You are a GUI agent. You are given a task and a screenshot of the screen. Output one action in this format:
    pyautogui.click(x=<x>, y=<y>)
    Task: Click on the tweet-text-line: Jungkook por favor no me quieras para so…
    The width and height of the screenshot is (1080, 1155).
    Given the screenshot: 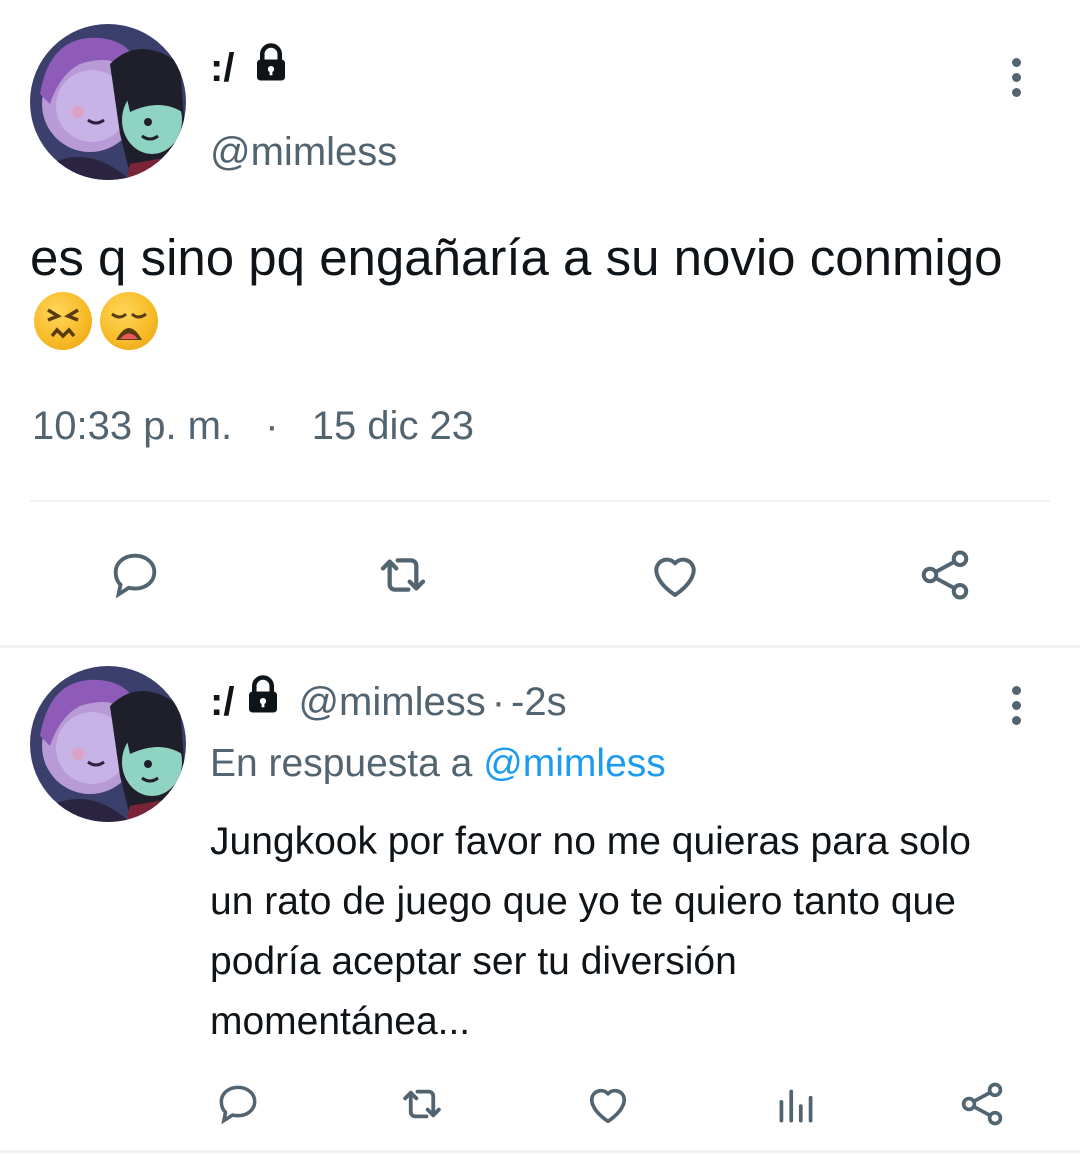 What is the action you would take?
    pyautogui.click(x=590, y=841)
    